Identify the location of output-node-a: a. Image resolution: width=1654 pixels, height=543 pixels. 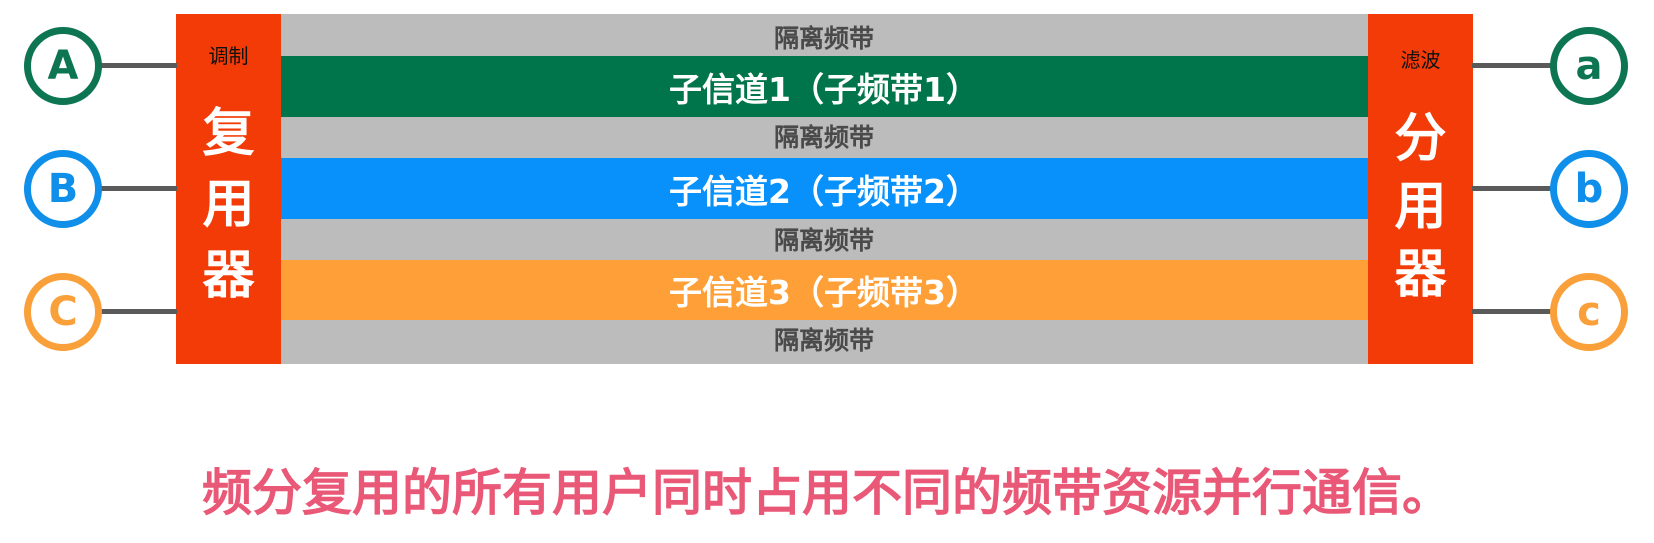
(1589, 66).